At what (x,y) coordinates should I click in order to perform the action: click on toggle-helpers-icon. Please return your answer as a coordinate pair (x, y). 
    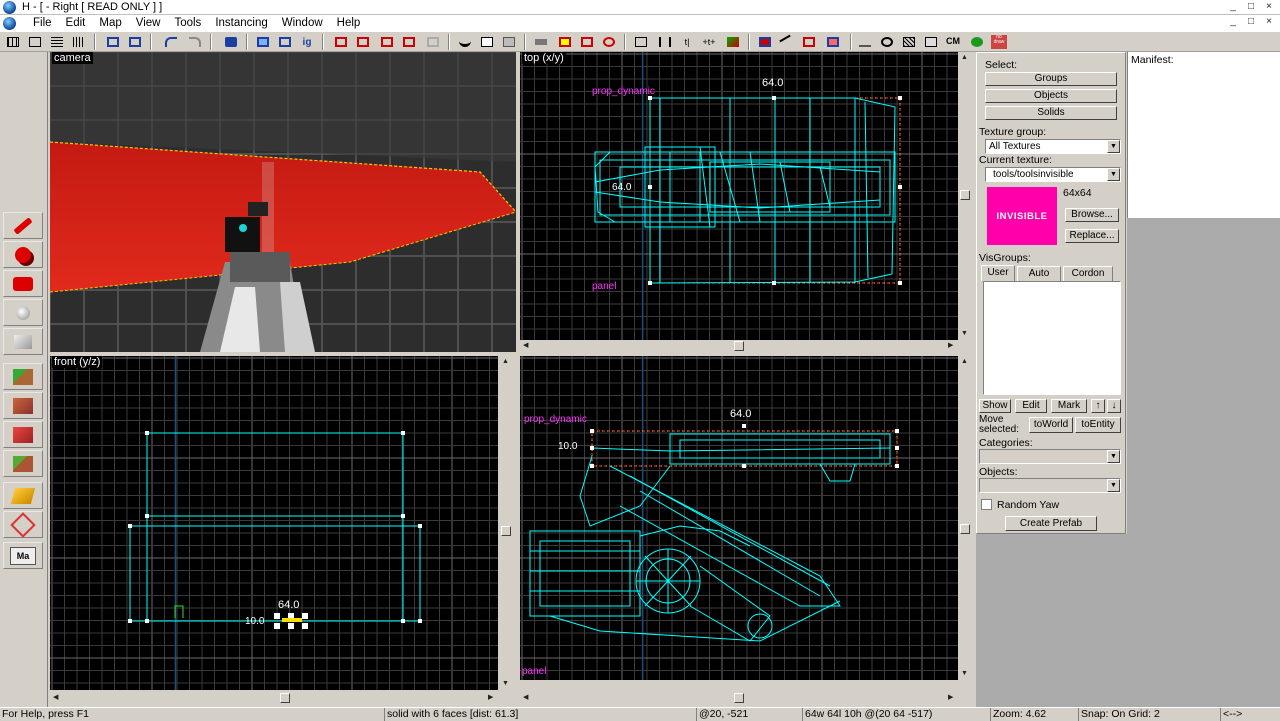
    Looking at the image, I should click on (565, 42).